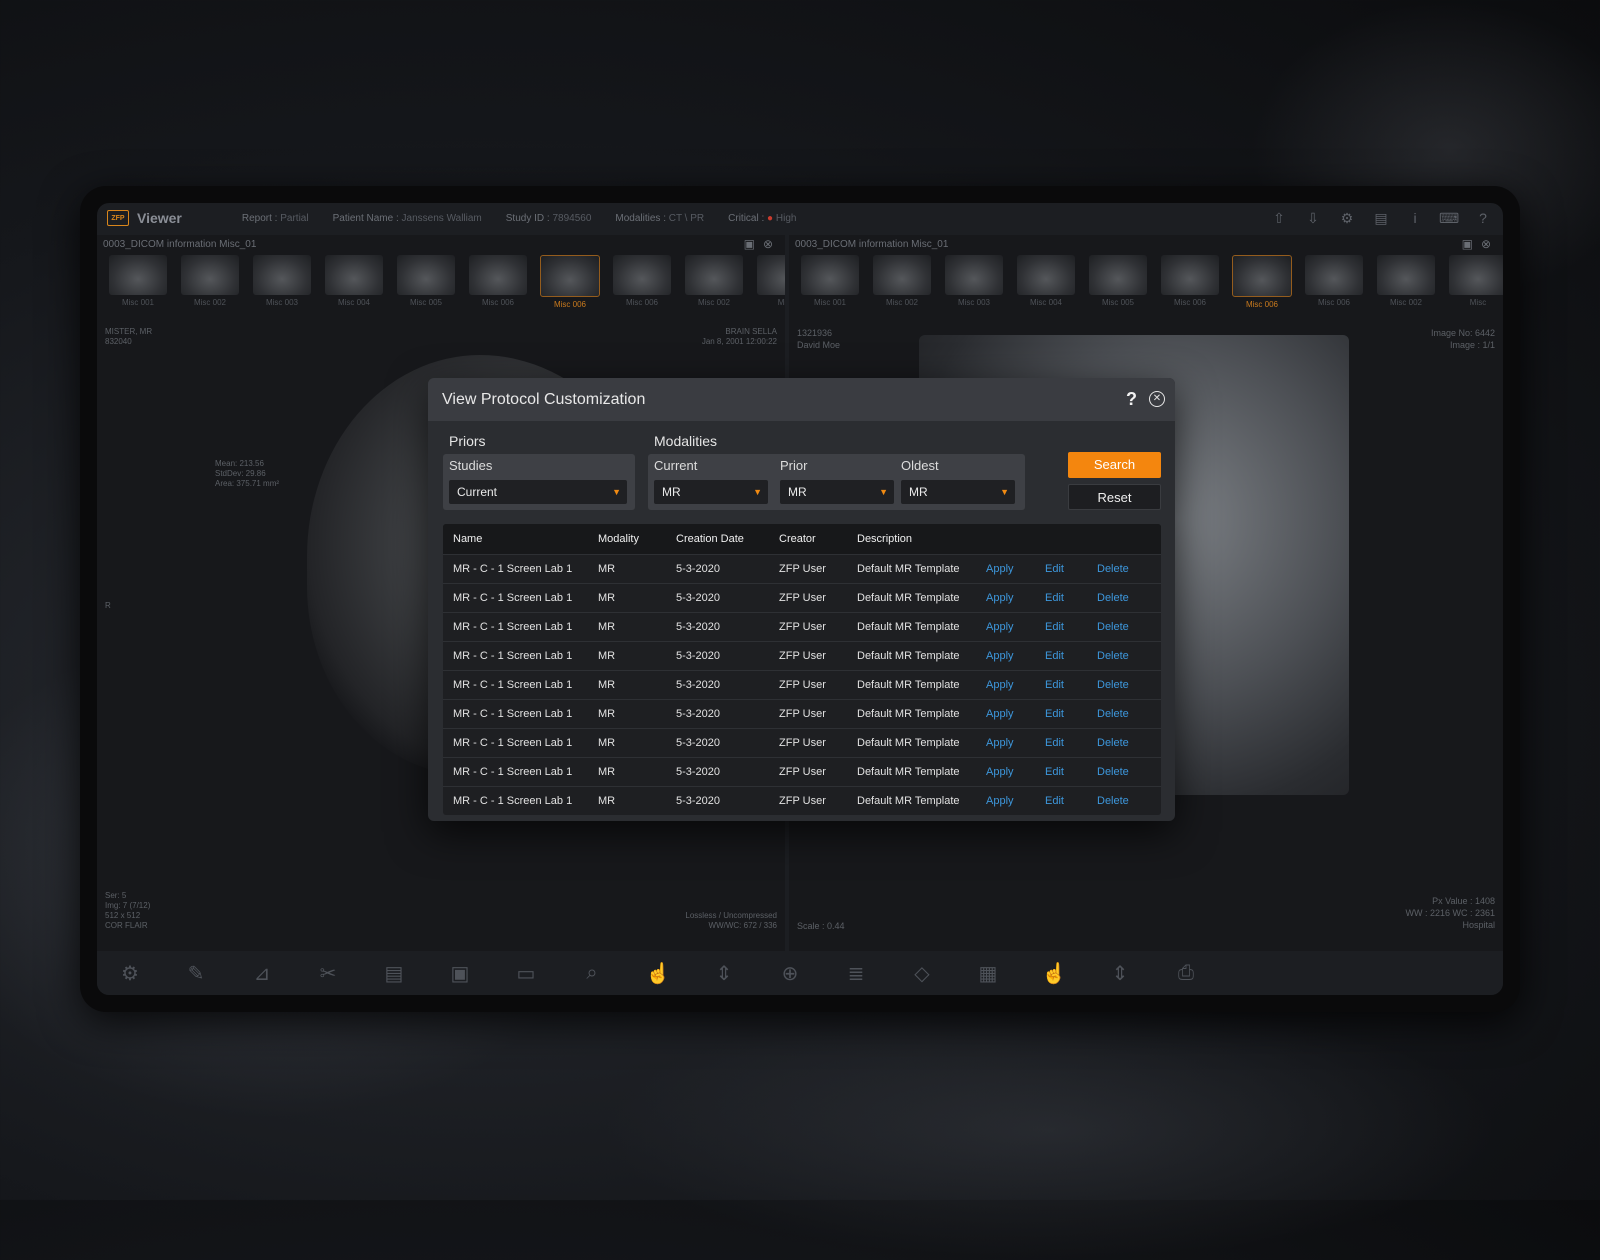  Describe the element at coordinates (130, 973) in the screenshot. I see `gear-icon: ⚙` at that location.